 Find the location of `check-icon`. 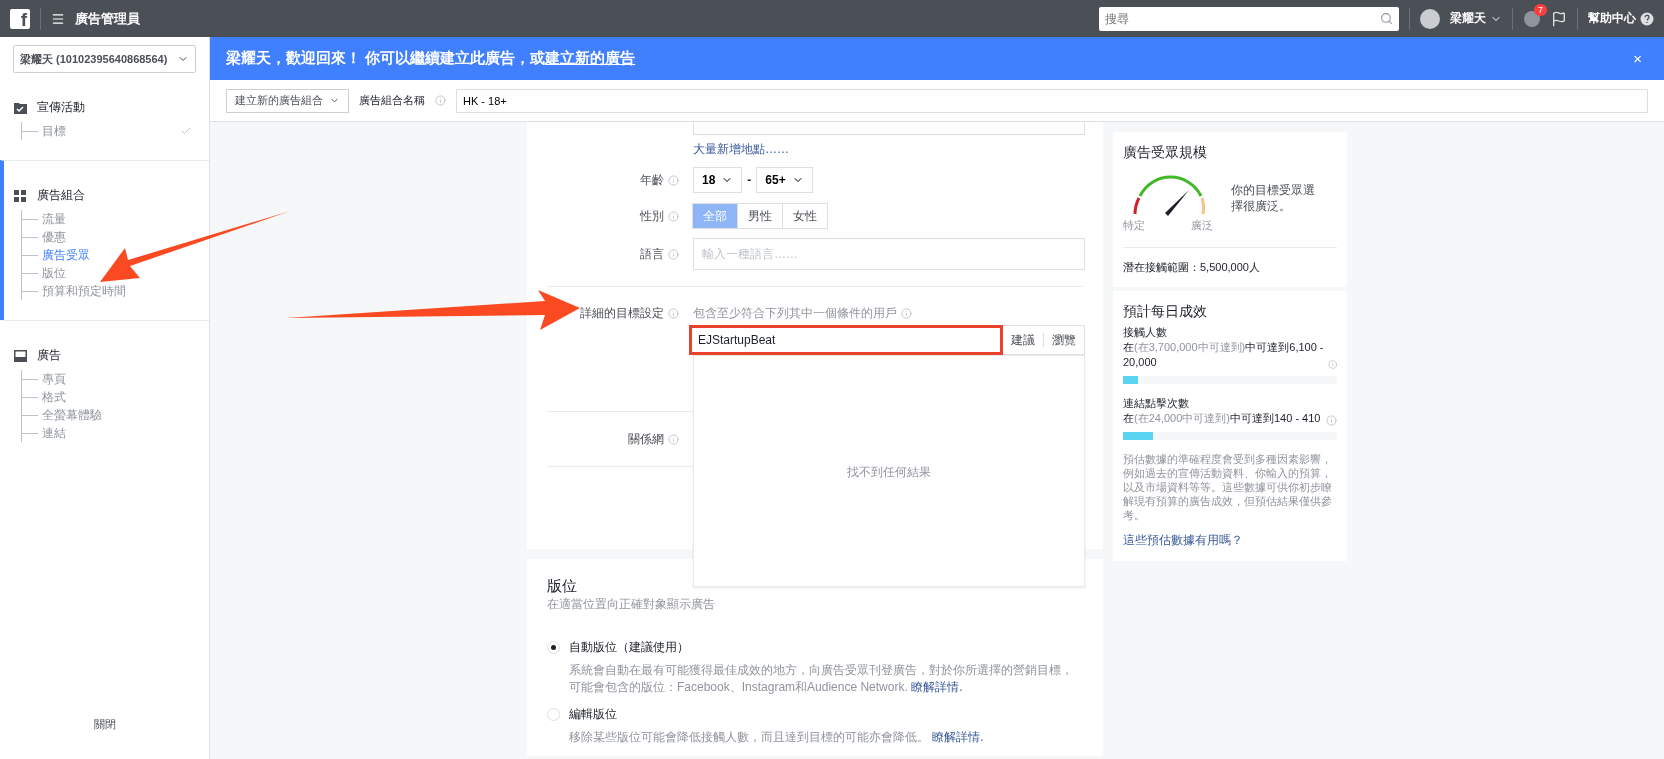

check-icon is located at coordinates (186, 131).